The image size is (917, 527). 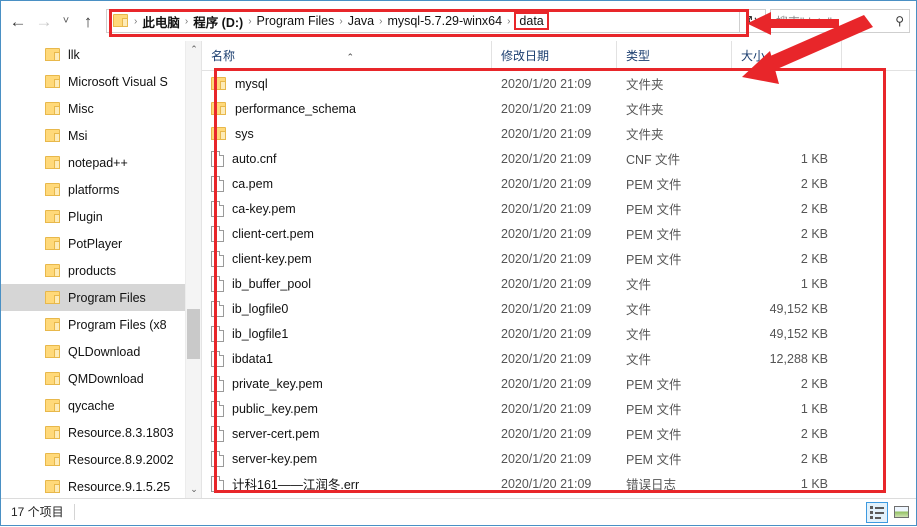 What do you see at coordinates (877, 512) in the screenshot?
I see `details-view-button` at bounding box center [877, 512].